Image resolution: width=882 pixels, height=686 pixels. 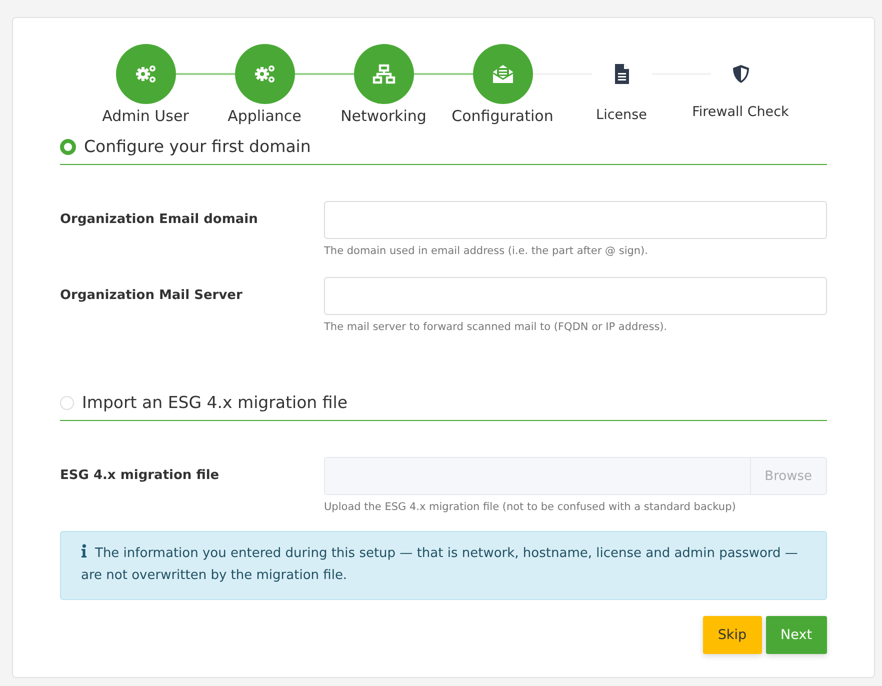 What do you see at coordinates (486, 251) in the screenshot?
I see `help-text: The domain used in email address (i.e. the part after @ sign).` at bounding box center [486, 251].